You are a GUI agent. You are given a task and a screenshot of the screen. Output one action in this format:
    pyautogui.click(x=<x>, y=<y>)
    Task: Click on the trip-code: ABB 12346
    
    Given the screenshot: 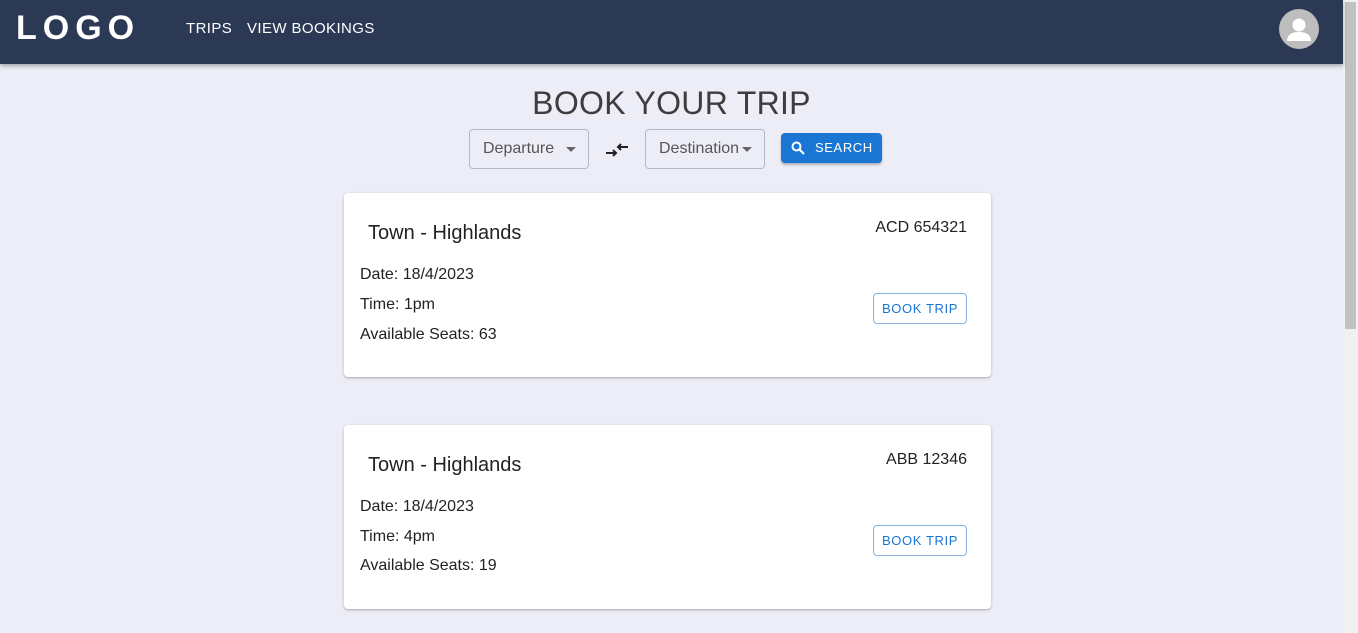 What is the action you would take?
    pyautogui.click(x=926, y=459)
    